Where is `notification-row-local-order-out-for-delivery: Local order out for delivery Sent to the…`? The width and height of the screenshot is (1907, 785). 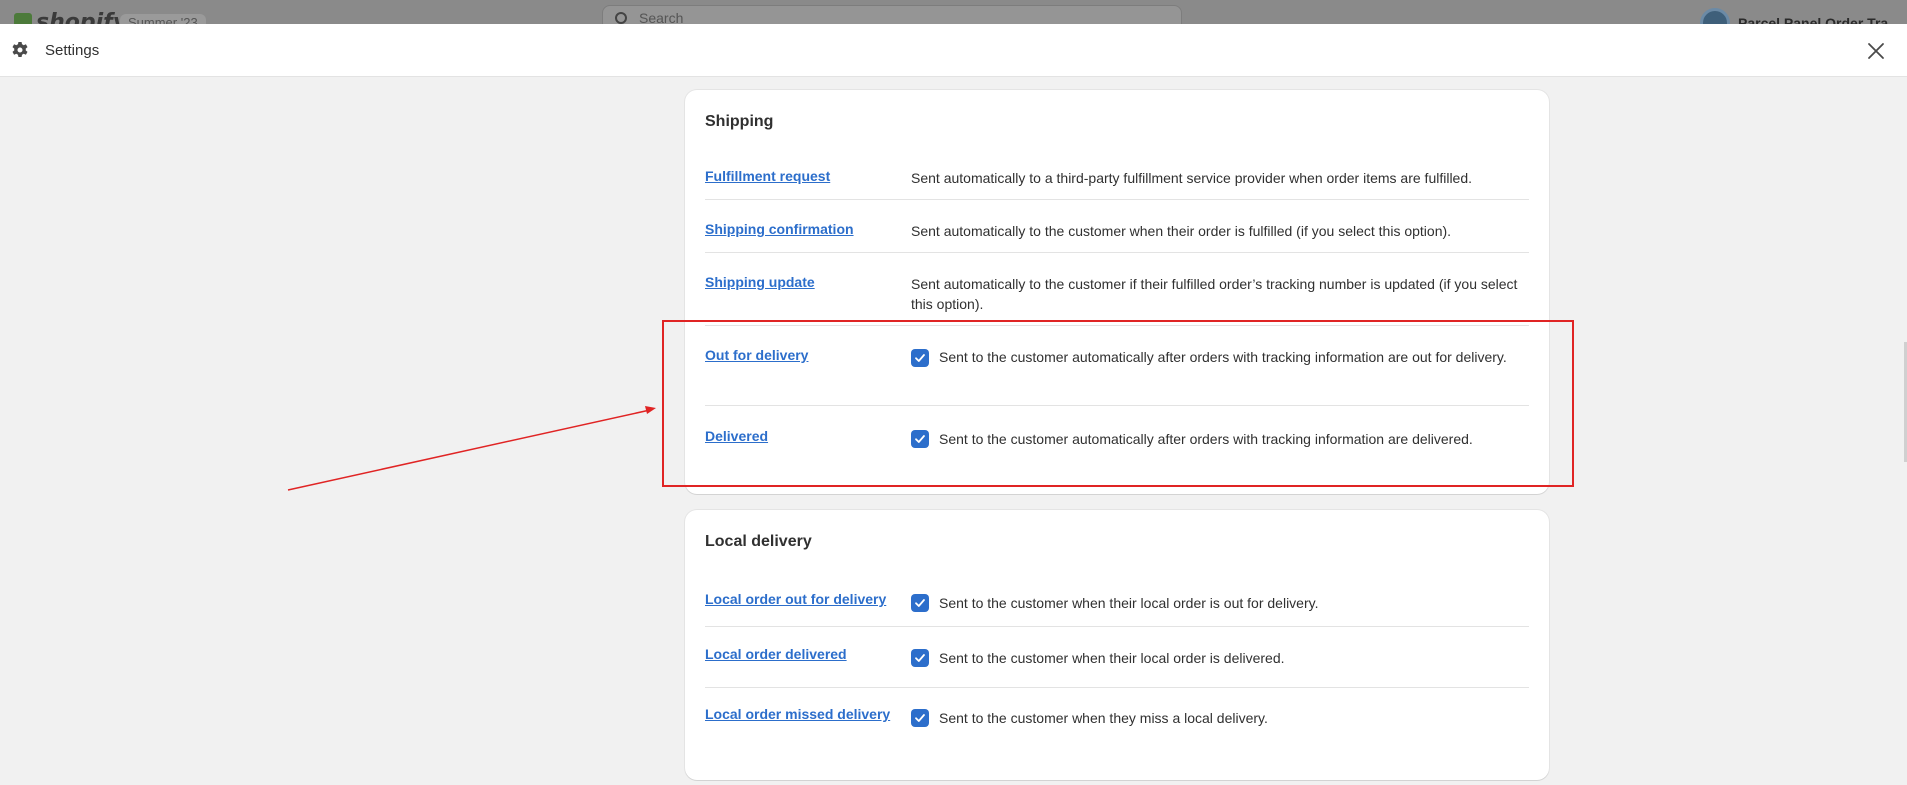 notification-row-local-order-out-for-delivery: Local order out for delivery Sent to the… is located at coordinates (1117, 599).